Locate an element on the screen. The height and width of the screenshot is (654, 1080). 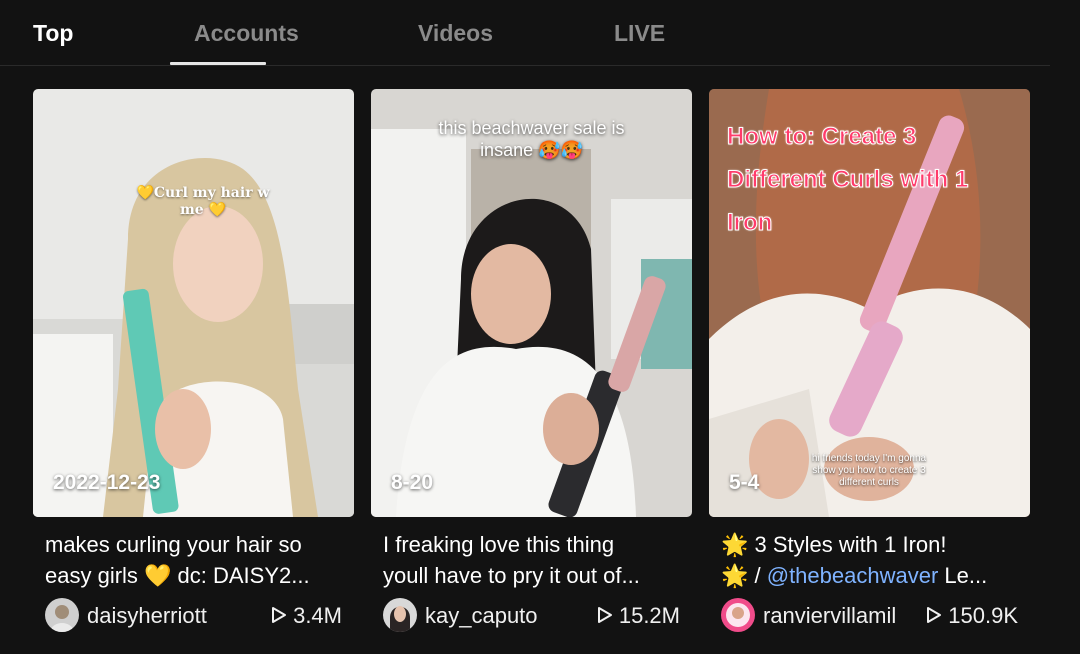
video-overlay-caption: 💛Curl my hair w me 💛 is located at coordinates (203, 202).